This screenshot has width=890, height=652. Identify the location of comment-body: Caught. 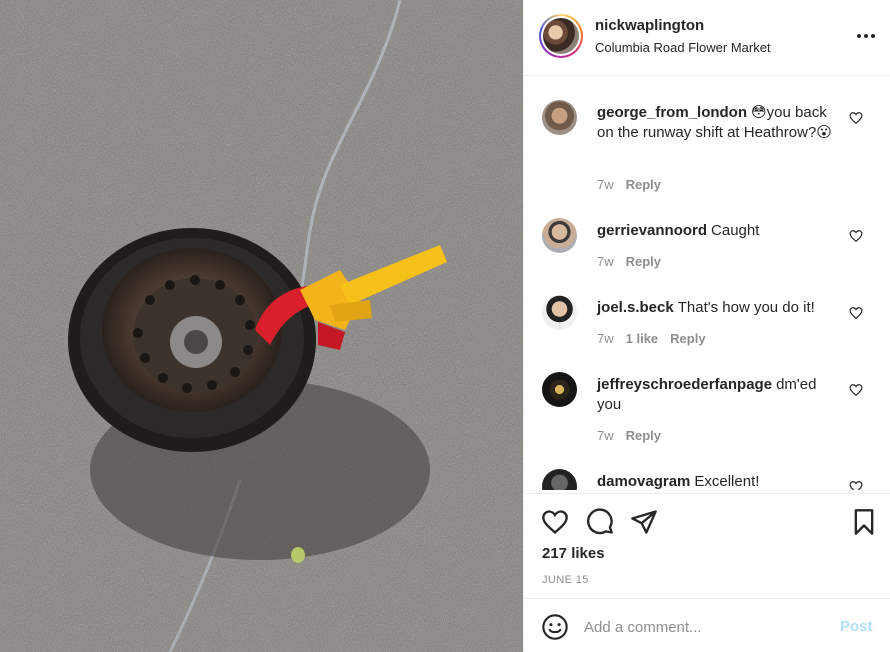
(735, 230).